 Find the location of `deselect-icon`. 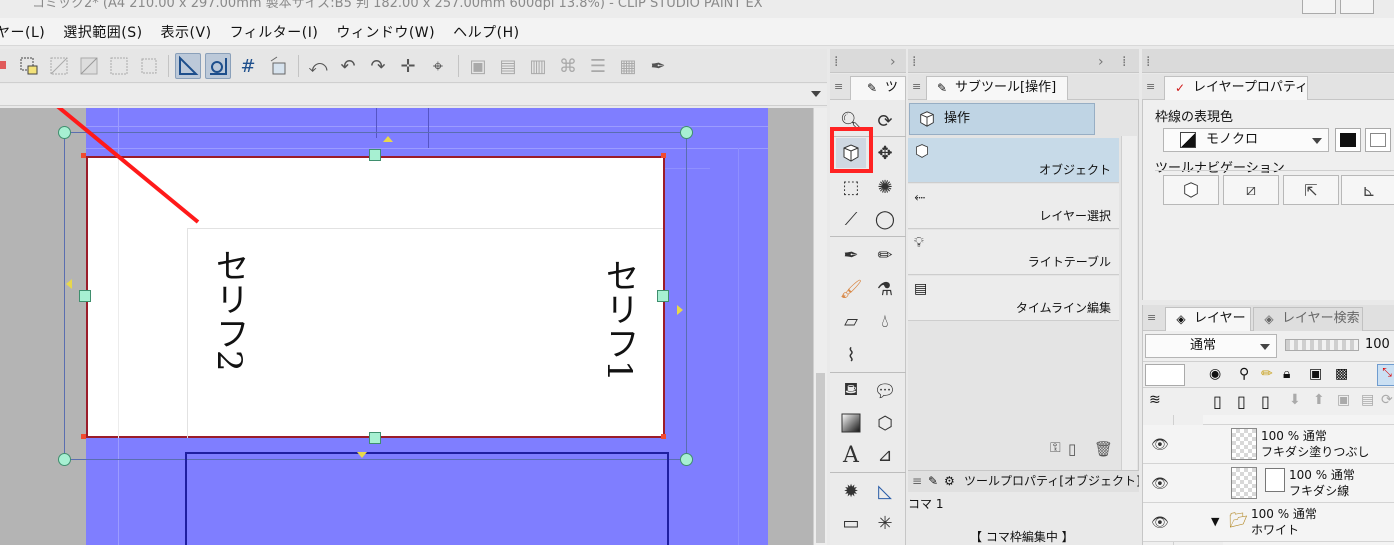

deselect-icon is located at coordinates (59, 66).